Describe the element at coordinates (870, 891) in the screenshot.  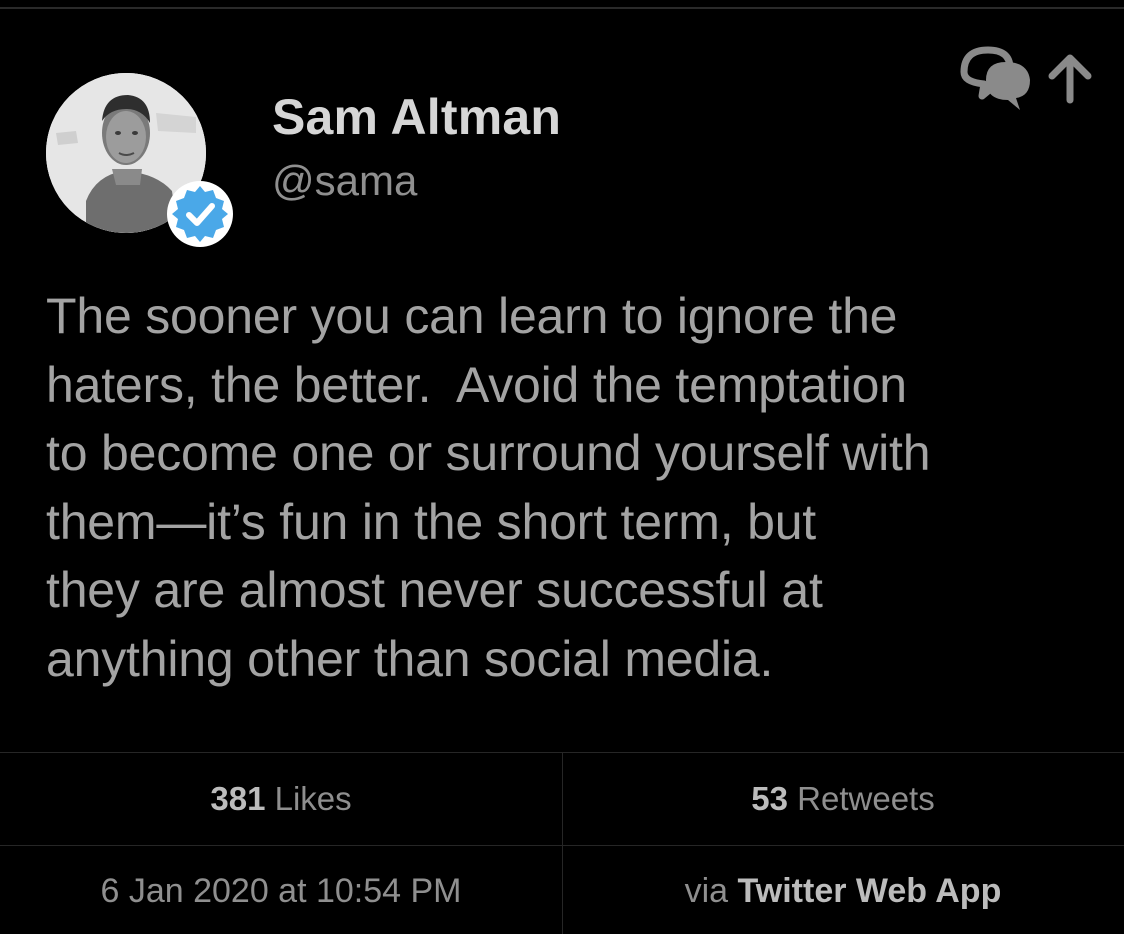
I see `source-app: Twitter Web App` at that location.